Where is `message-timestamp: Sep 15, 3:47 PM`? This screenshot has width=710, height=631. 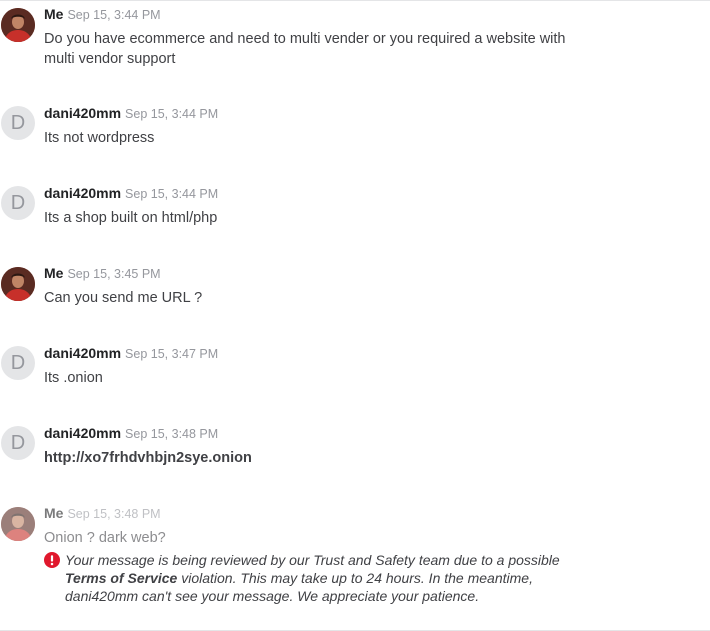
message-timestamp: Sep 15, 3:47 PM is located at coordinates (172, 354).